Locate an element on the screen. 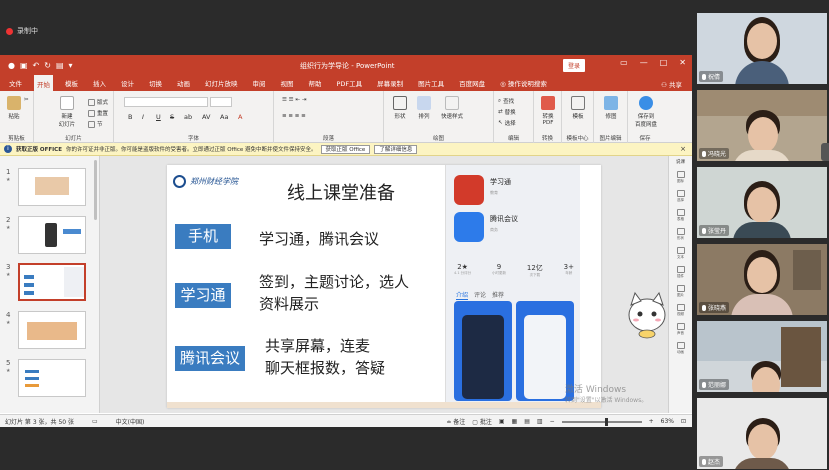 The height and width of the screenshot is (470, 829). pane-picture: 图片 is located at coordinates (681, 291).